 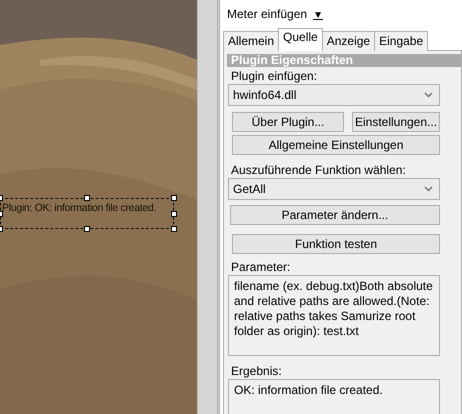 What do you see at coordinates (334, 95) in the screenshot?
I see `plugin-dropdown: hwinfo64.dll` at bounding box center [334, 95].